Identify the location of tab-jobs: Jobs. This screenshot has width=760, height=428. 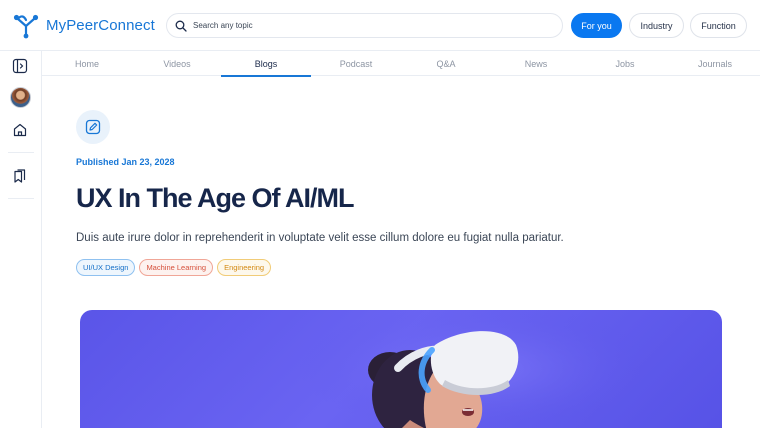
(625, 63).